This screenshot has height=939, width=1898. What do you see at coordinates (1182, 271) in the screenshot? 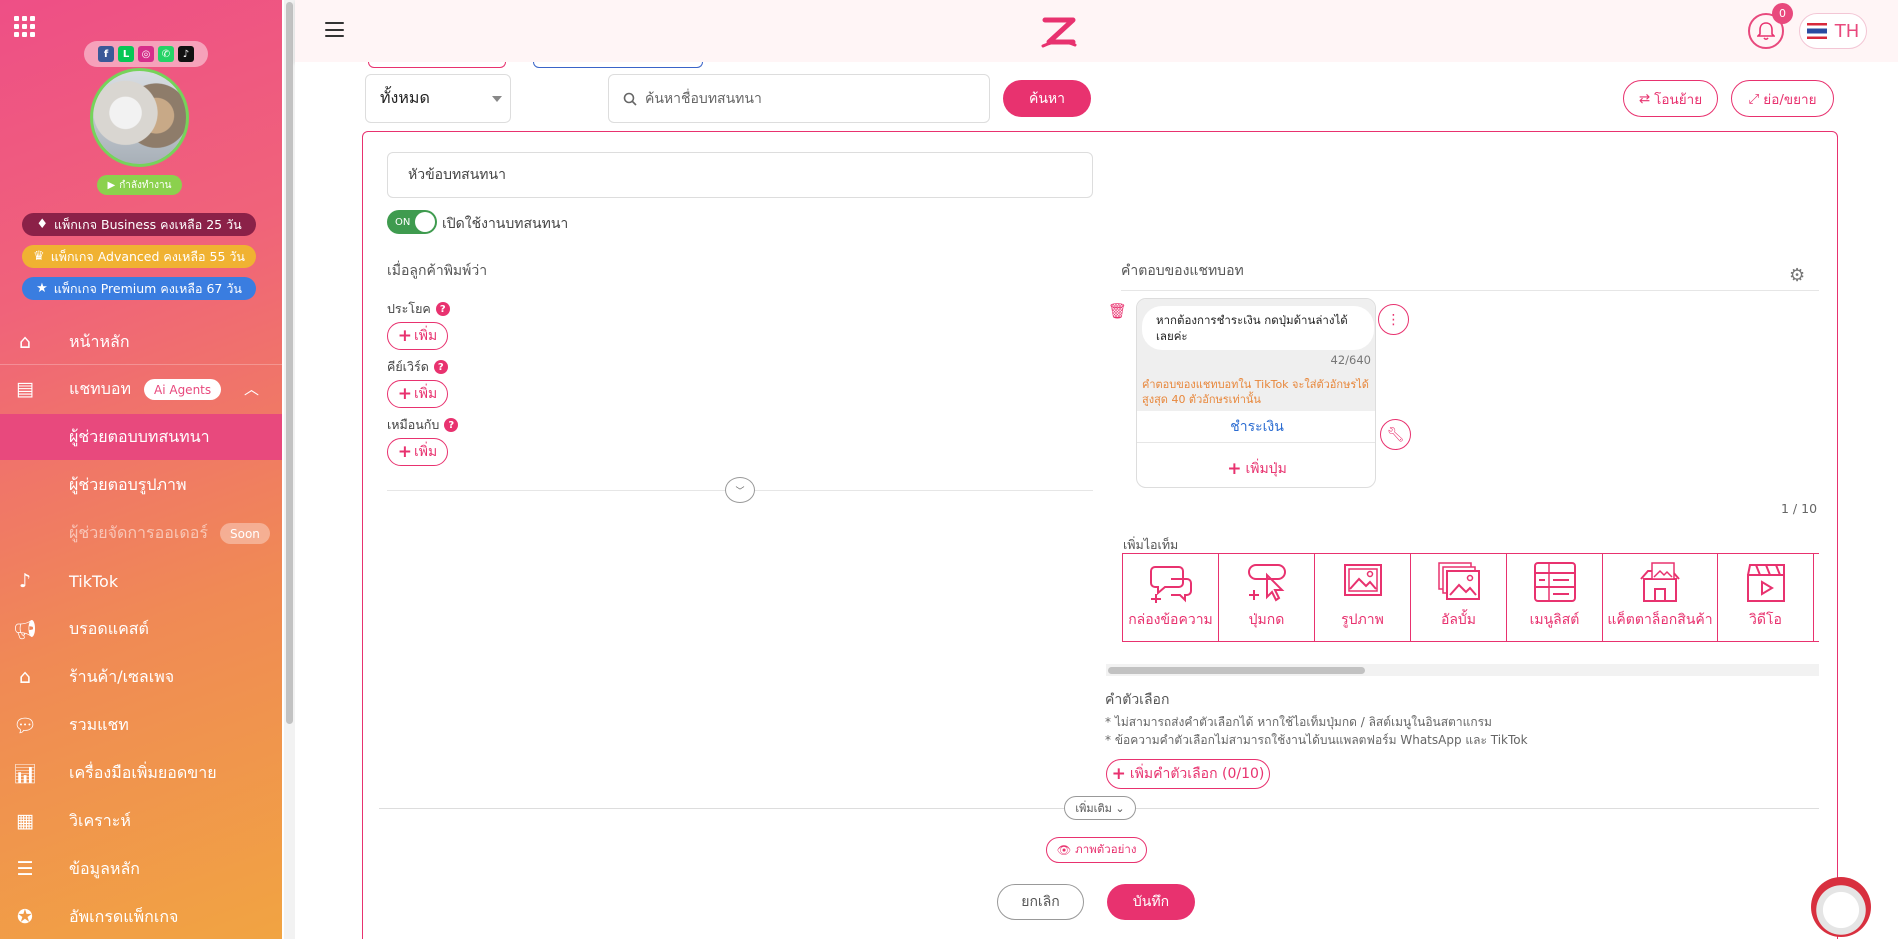
I see `bot-reply-title: คำตอบของแชทบอท` at bounding box center [1182, 271].